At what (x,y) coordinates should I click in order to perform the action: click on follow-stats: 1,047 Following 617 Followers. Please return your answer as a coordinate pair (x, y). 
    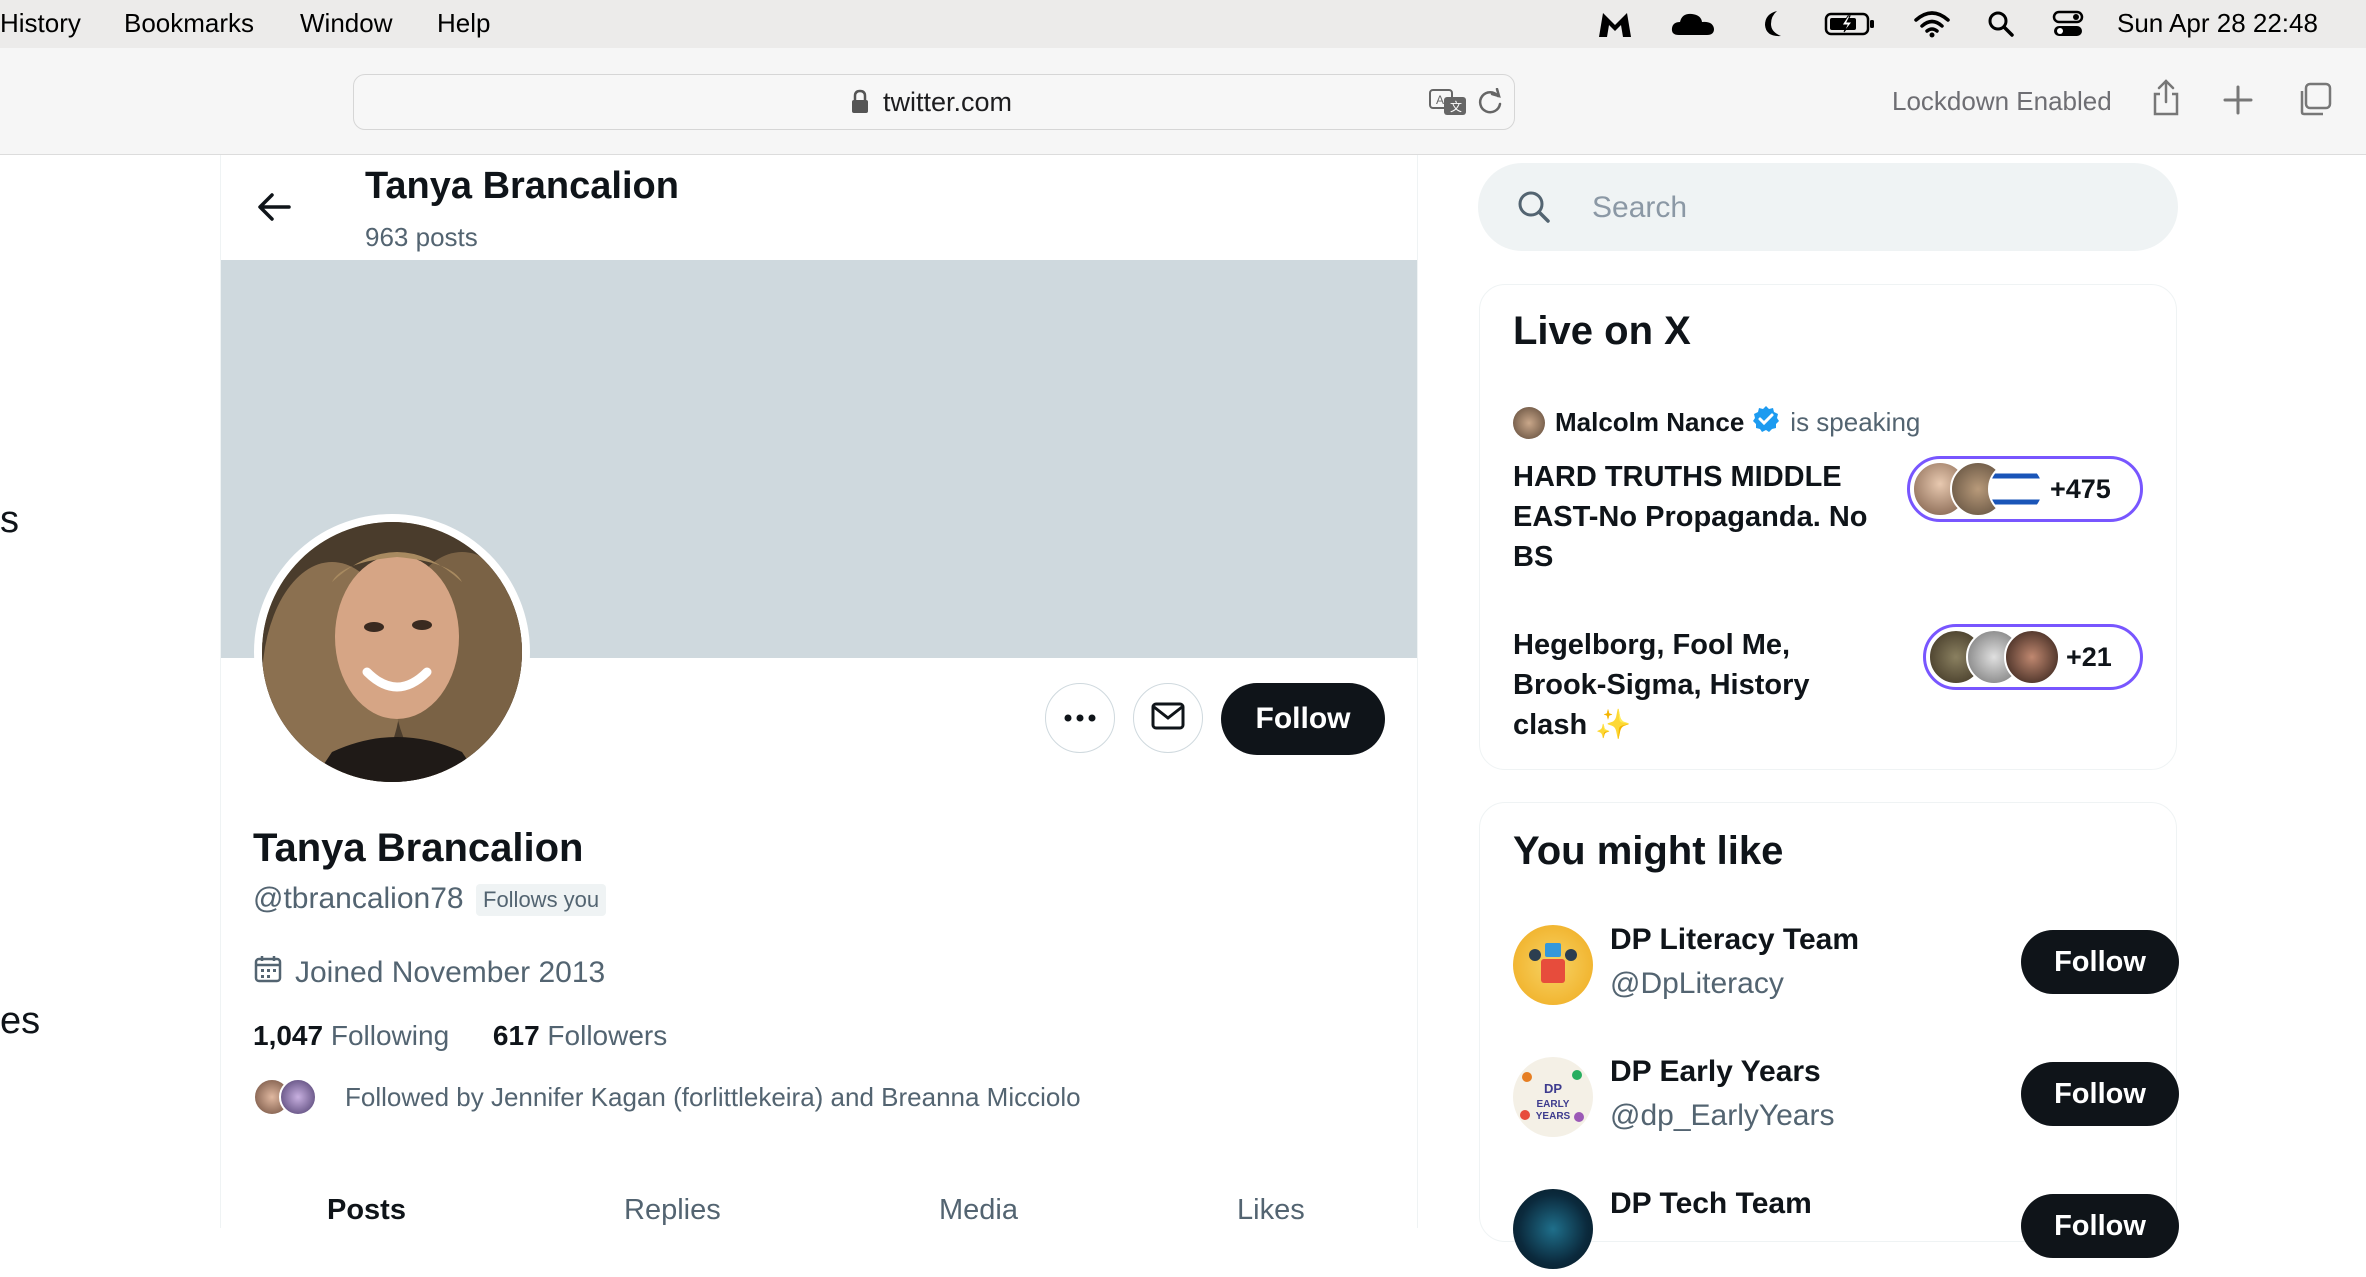
    Looking at the image, I should click on (460, 1036).